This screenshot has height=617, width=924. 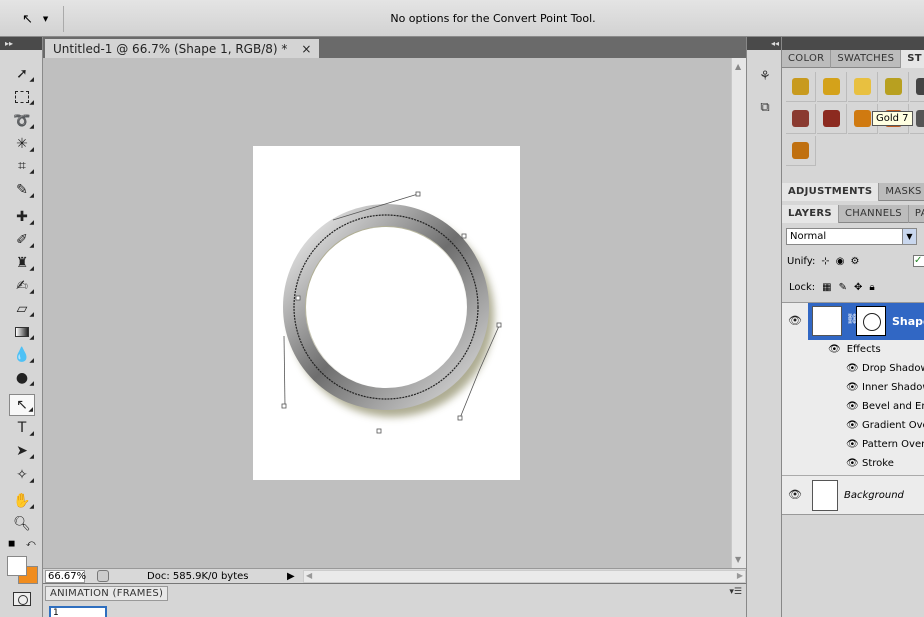 I want to click on effect-row: 👁︎Pattern Overlay, so click(x=853, y=444).